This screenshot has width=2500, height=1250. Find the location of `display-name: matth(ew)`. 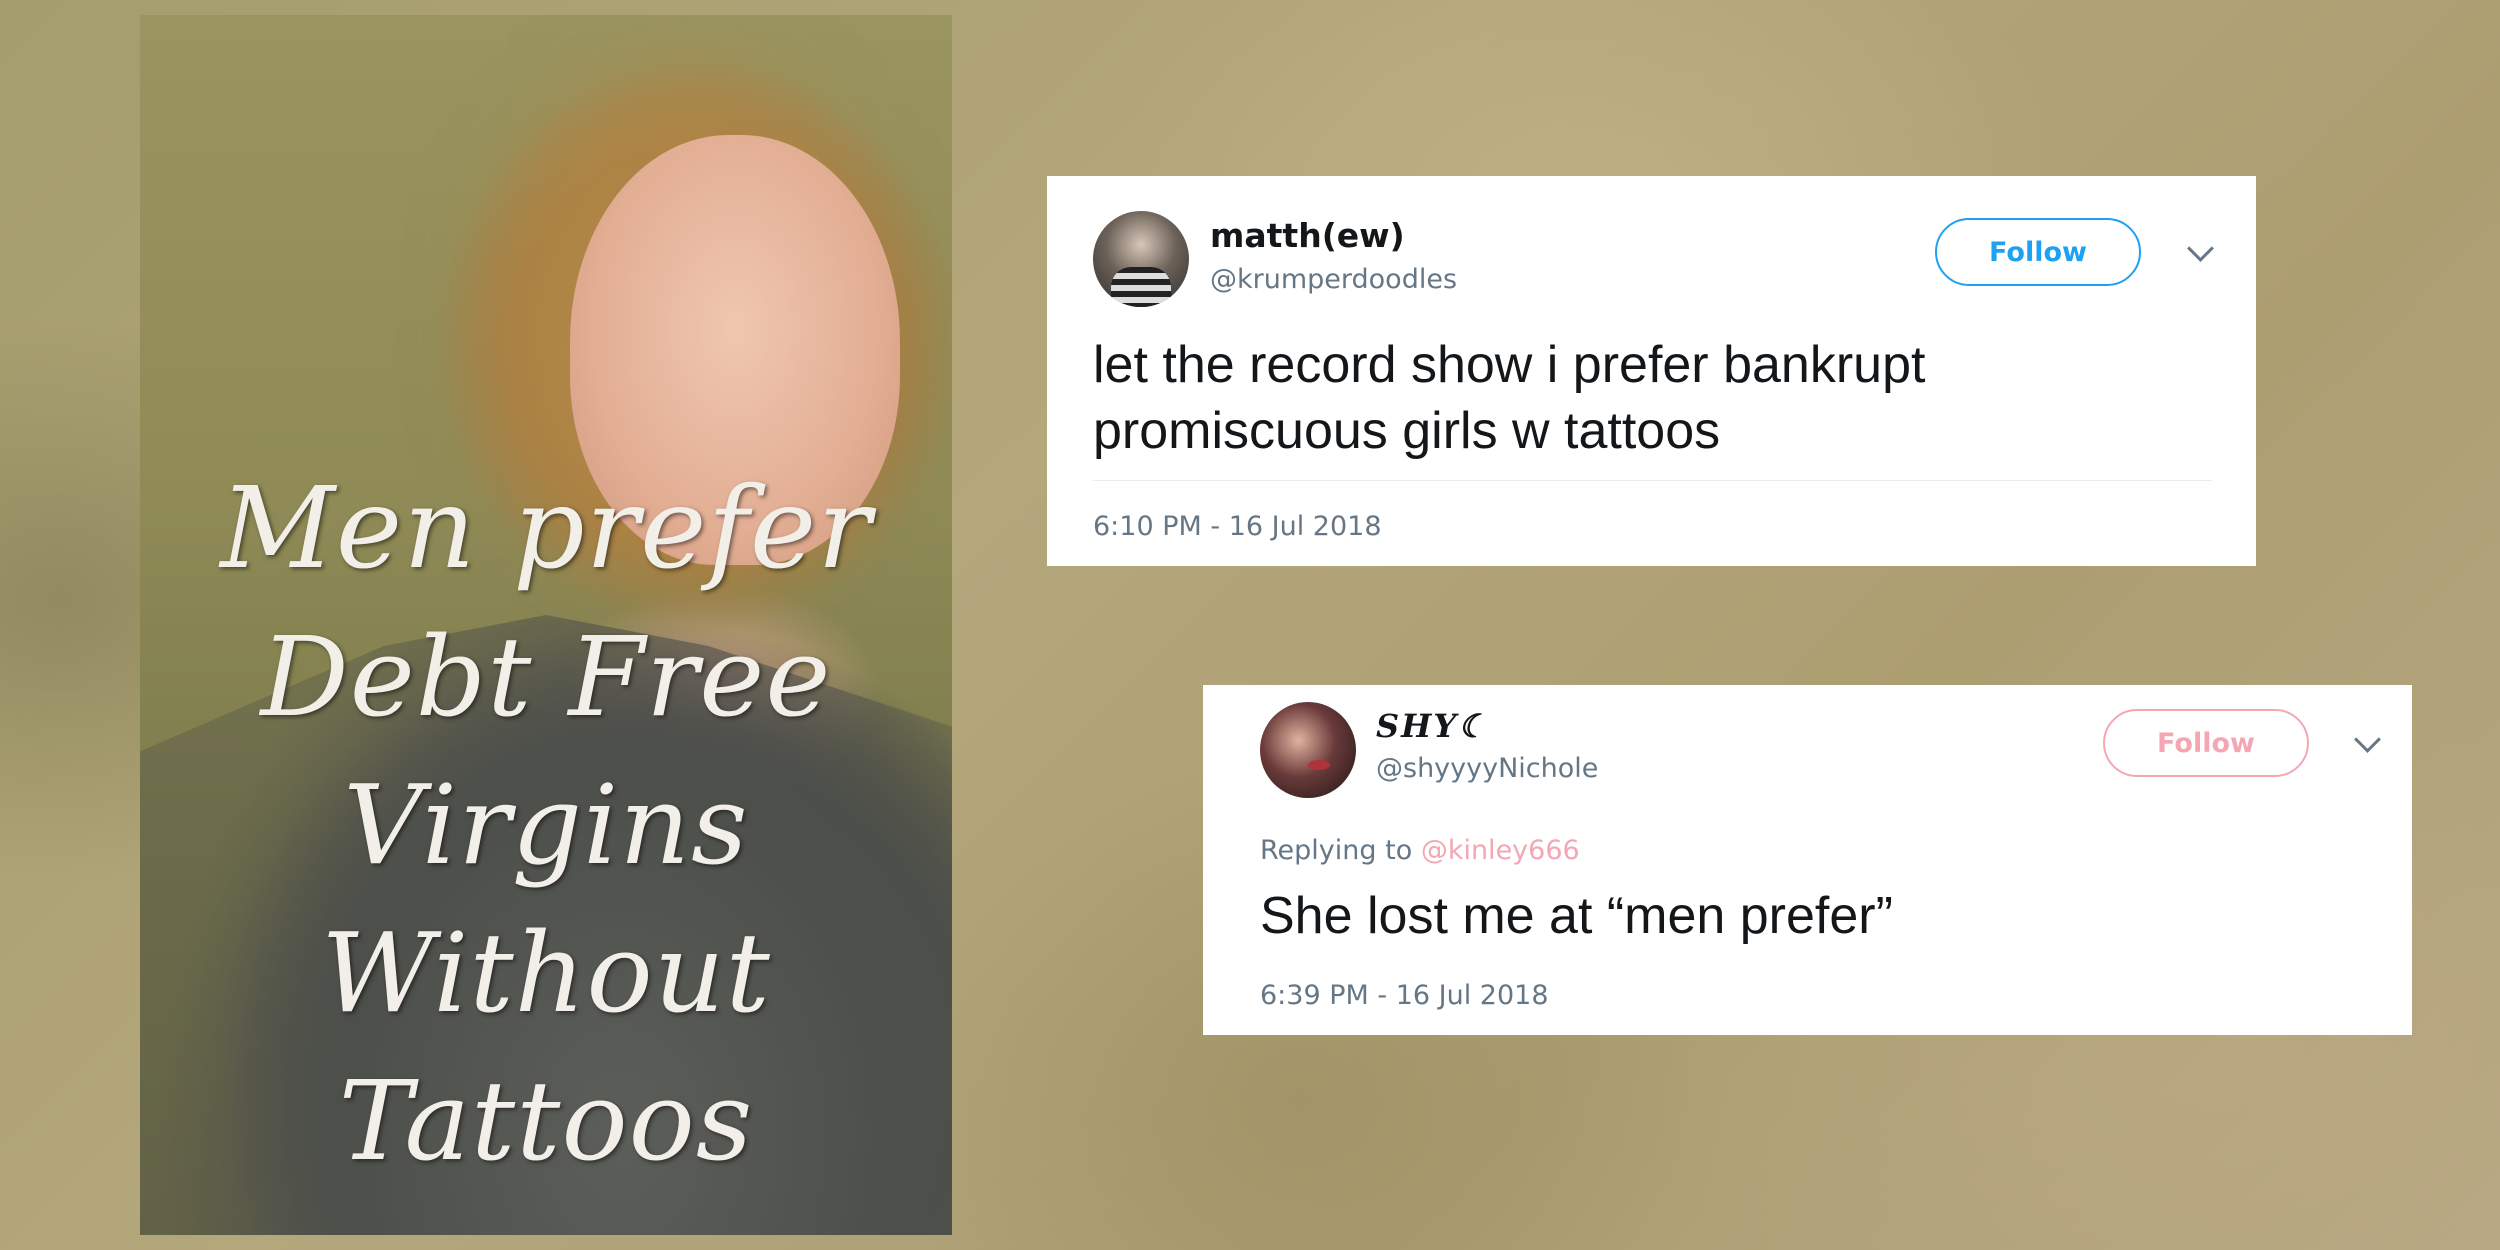

display-name: matth(ew) is located at coordinates (1307, 235).